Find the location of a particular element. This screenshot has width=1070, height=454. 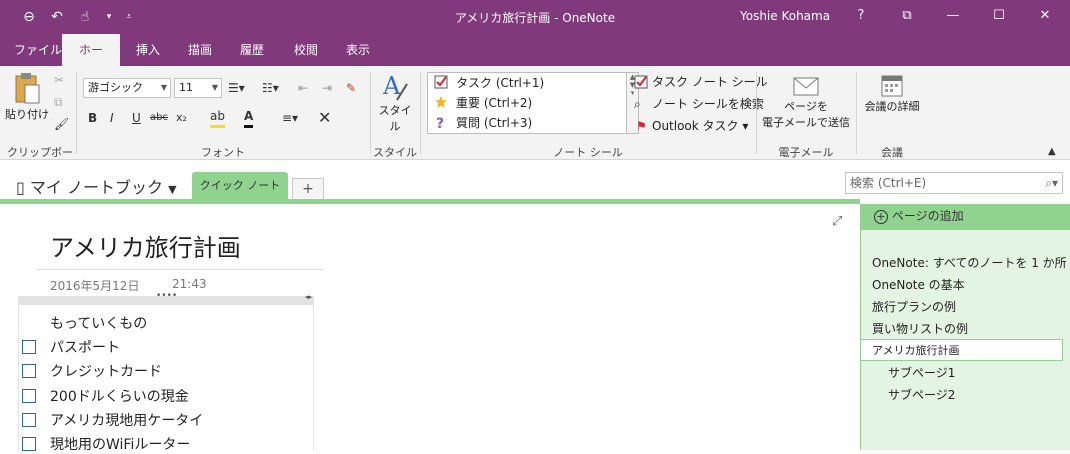

maximize-button: ☐ is located at coordinates (999, 16).